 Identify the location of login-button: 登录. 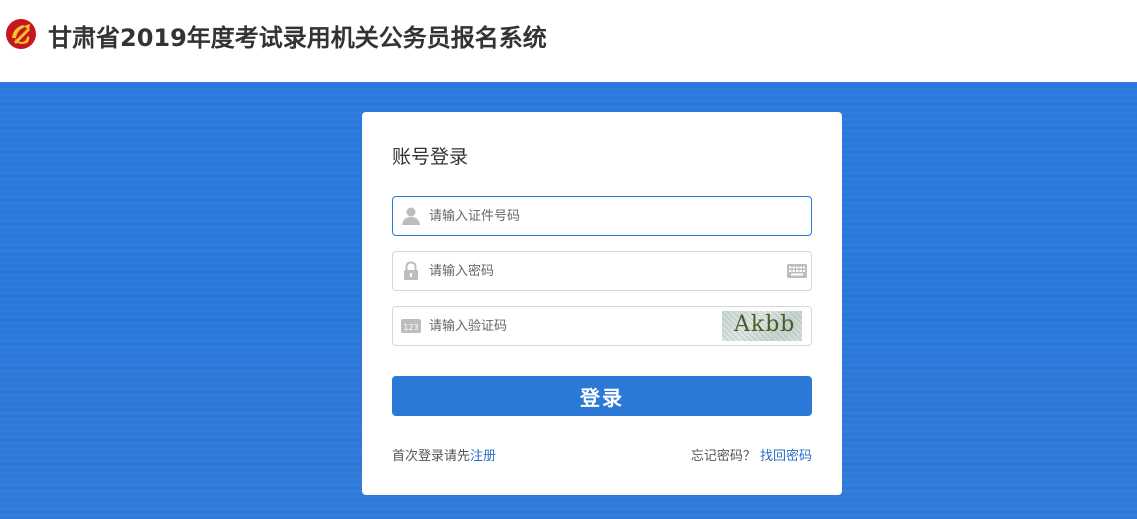
(602, 396).